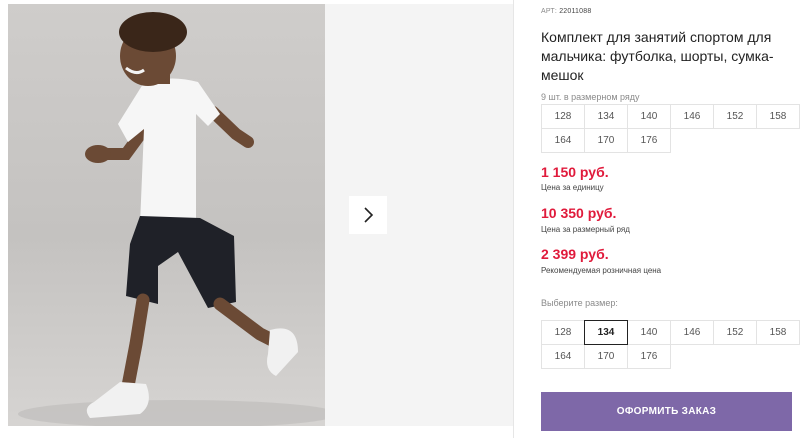 This screenshot has width=800, height=438. I want to click on size-option: 176, so click(649, 356).